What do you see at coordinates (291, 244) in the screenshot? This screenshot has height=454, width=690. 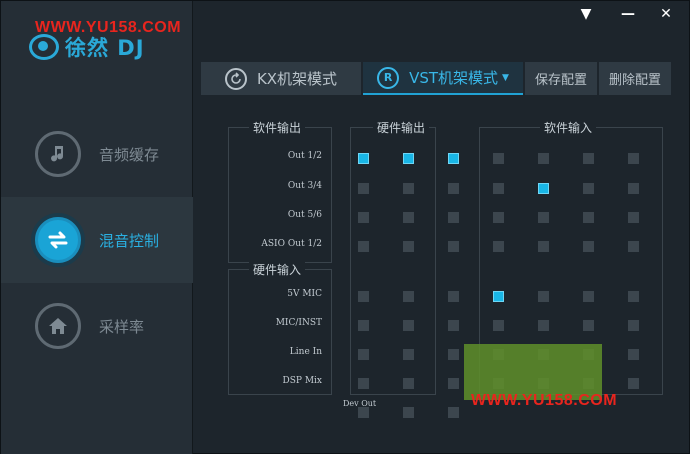 I see `row-label: ASIO Out 1/2` at bounding box center [291, 244].